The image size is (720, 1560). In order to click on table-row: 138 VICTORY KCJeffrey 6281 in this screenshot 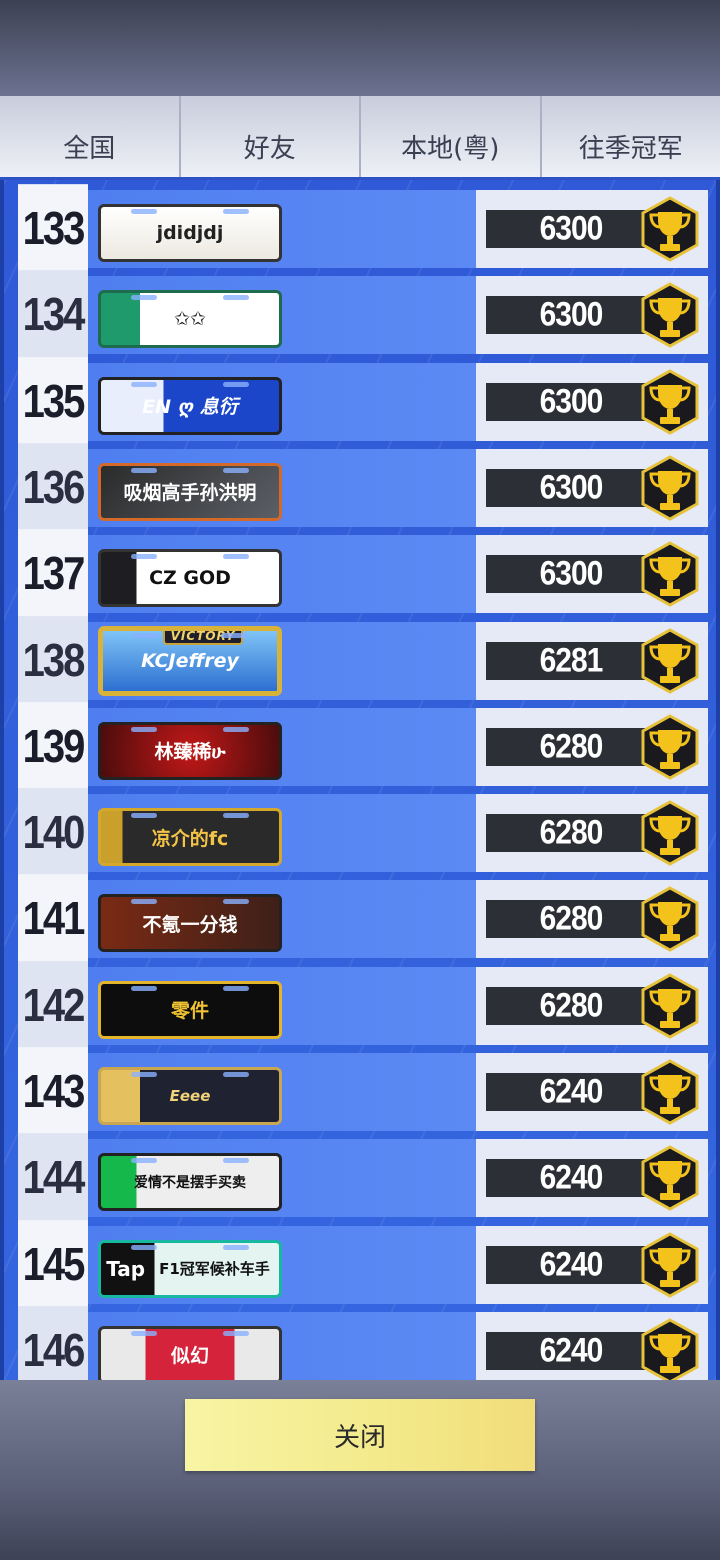, I will do `click(363, 660)`.